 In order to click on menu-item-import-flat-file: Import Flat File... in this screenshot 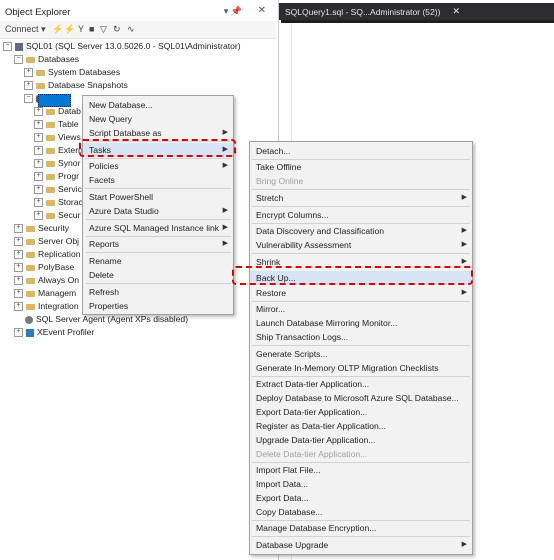, I will do `click(361, 470)`.